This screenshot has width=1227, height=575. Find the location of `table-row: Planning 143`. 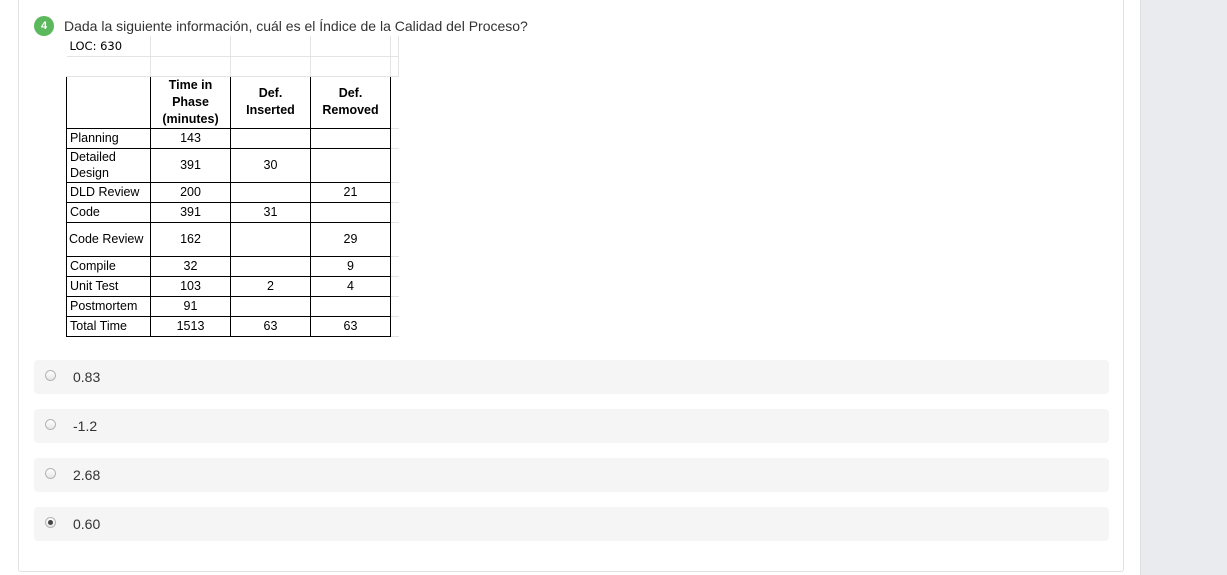

table-row: Planning 143 is located at coordinates (232, 138).